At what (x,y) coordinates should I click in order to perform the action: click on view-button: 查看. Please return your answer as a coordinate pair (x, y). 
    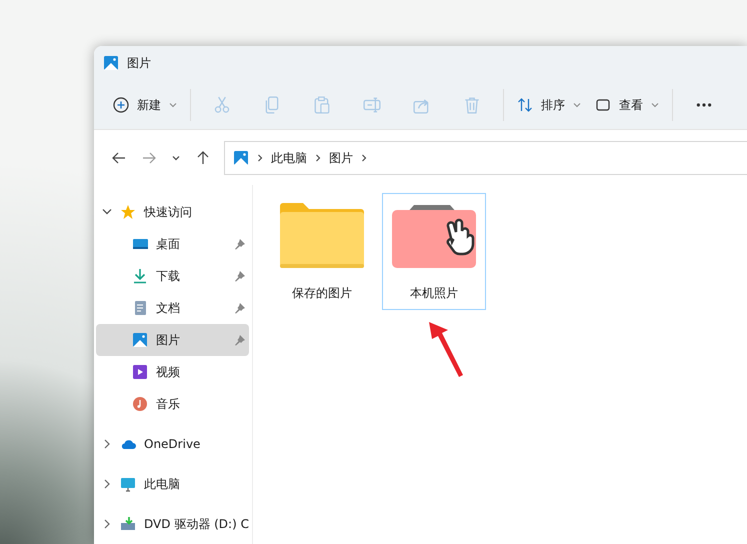
    Looking at the image, I should click on (627, 104).